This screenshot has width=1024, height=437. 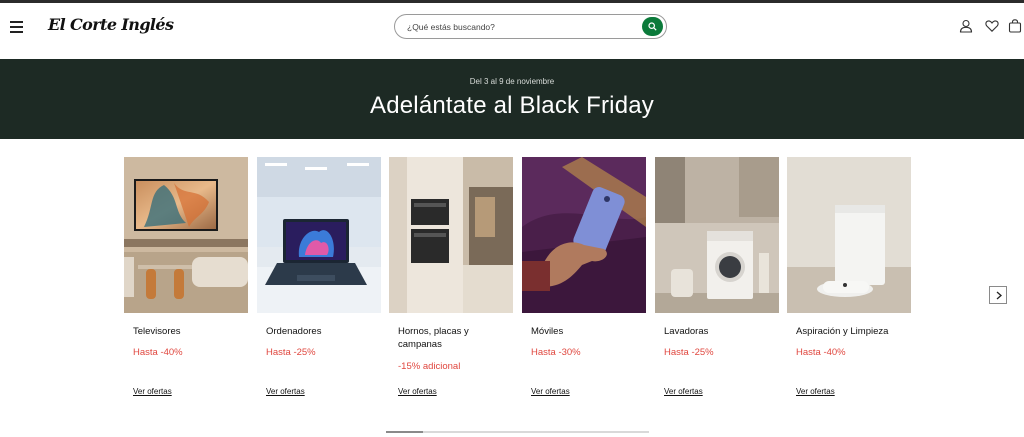 What do you see at coordinates (186, 235) in the screenshot?
I see `tv-image` at bounding box center [186, 235].